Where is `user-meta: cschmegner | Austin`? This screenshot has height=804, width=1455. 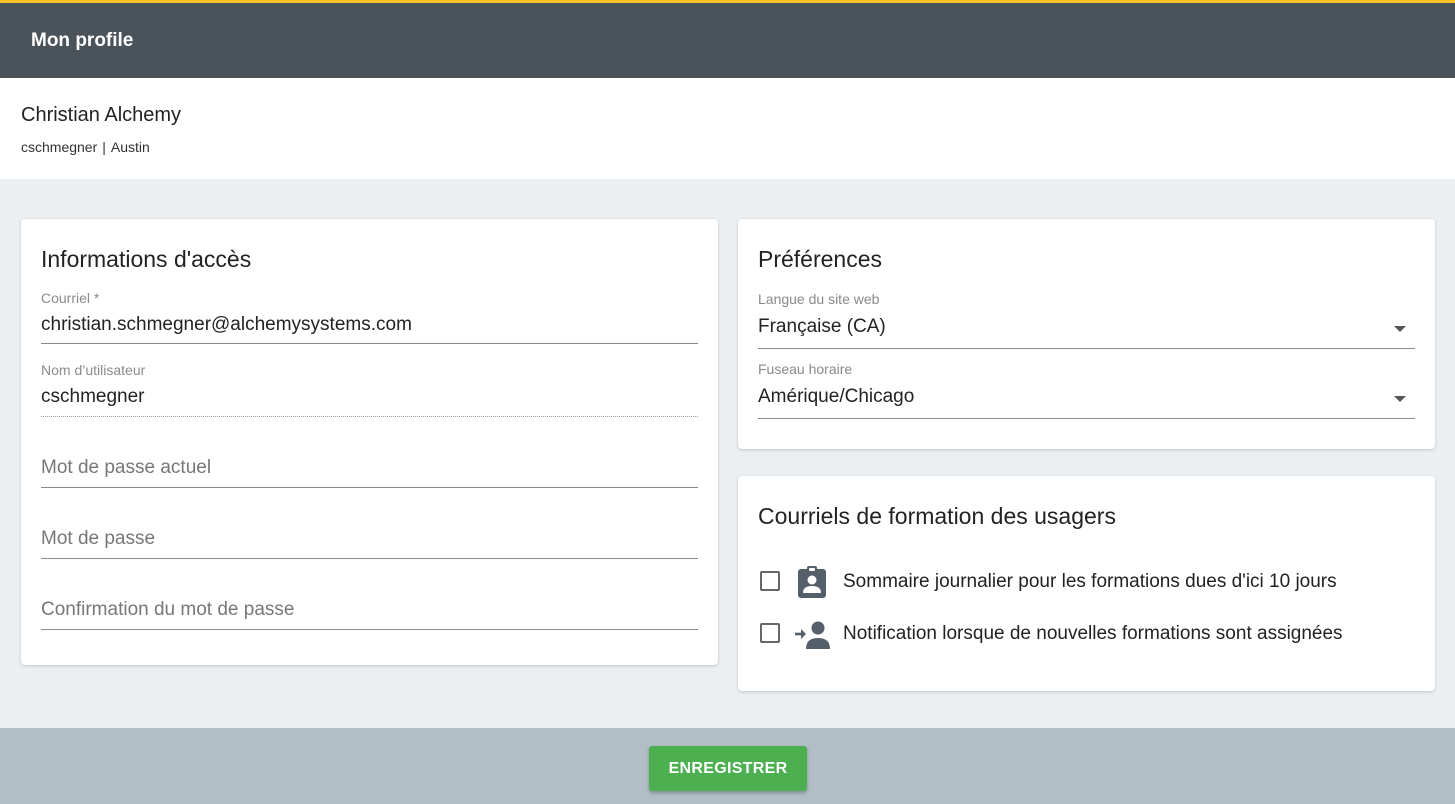 user-meta: cschmegner | Austin is located at coordinates (85, 147).